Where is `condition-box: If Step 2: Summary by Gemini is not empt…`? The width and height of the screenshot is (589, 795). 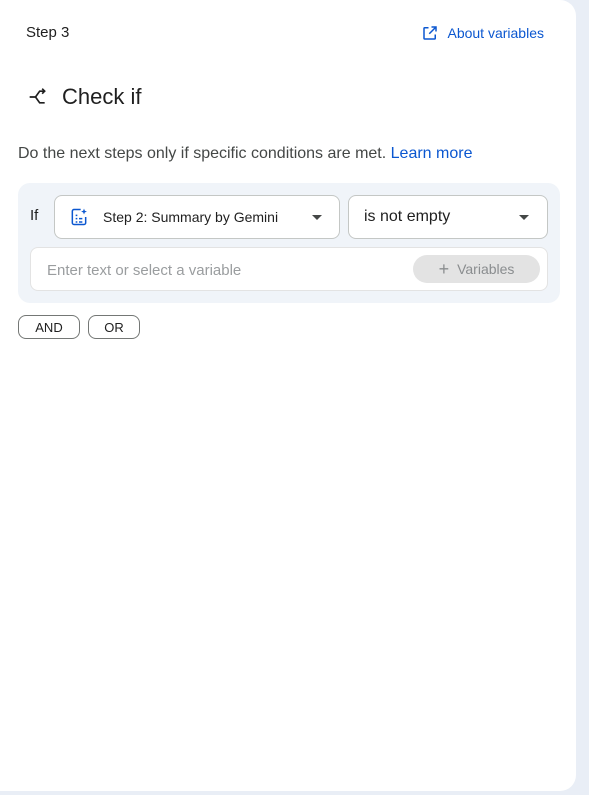
condition-box: If Step 2: Summary by Gemini is not empt… is located at coordinates (289, 243).